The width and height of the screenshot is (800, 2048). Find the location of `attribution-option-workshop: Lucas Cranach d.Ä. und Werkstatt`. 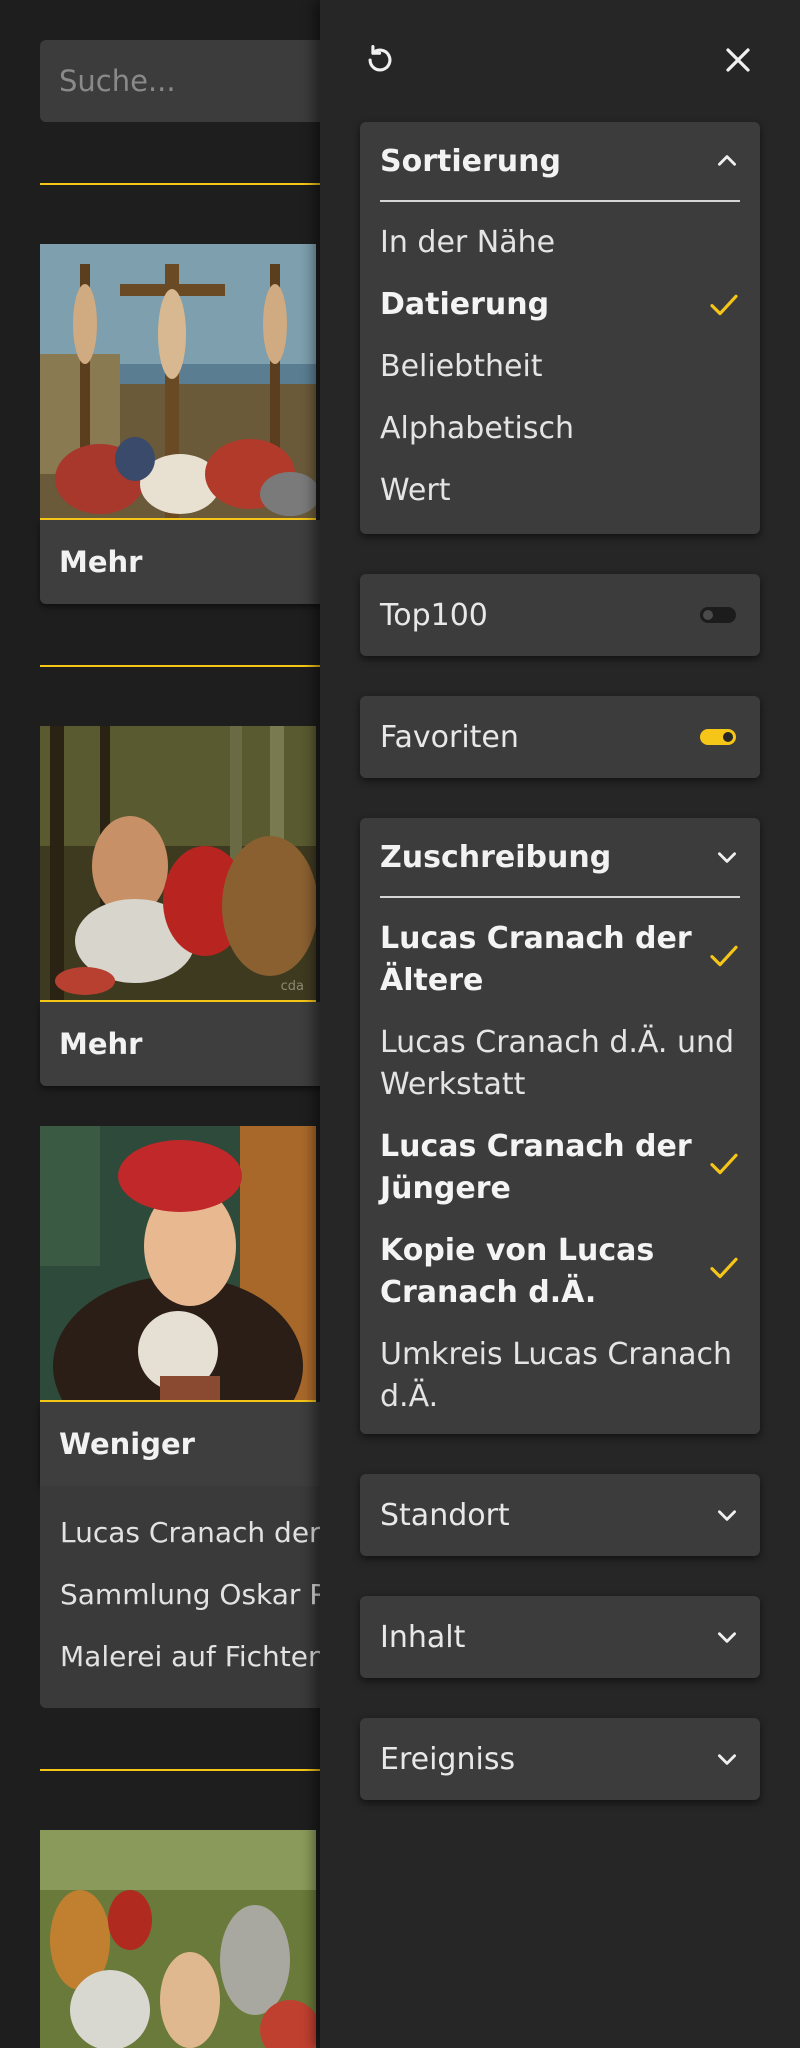

attribution-option-workshop: Lucas Cranach d.Ä. und Werkstatt is located at coordinates (560, 1074).